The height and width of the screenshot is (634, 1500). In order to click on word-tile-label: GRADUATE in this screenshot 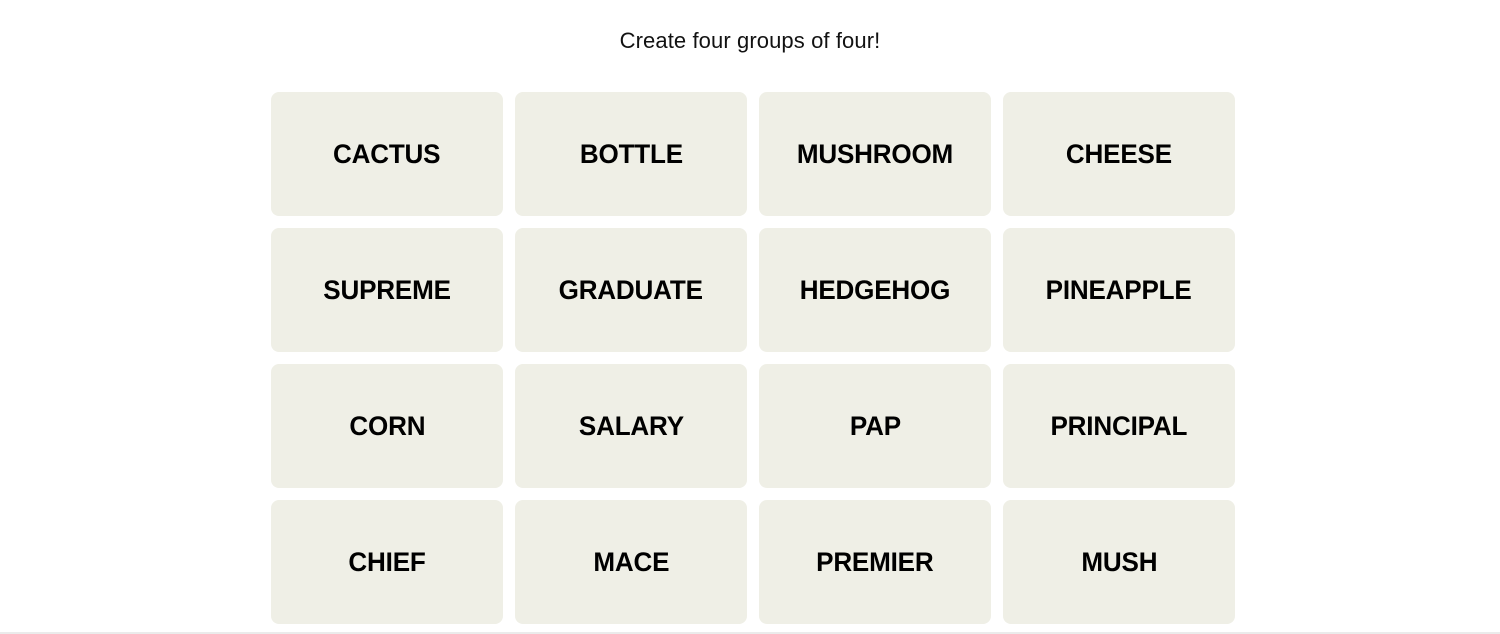, I will do `click(631, 289)`.